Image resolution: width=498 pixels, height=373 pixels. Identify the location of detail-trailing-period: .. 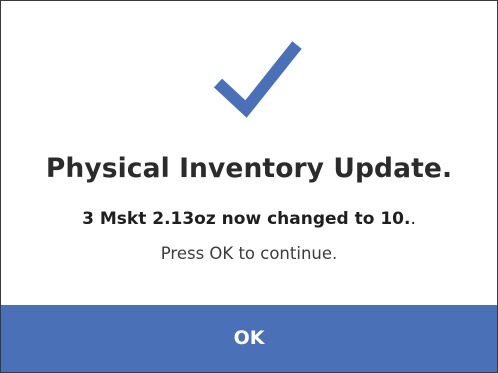
(413, 219).